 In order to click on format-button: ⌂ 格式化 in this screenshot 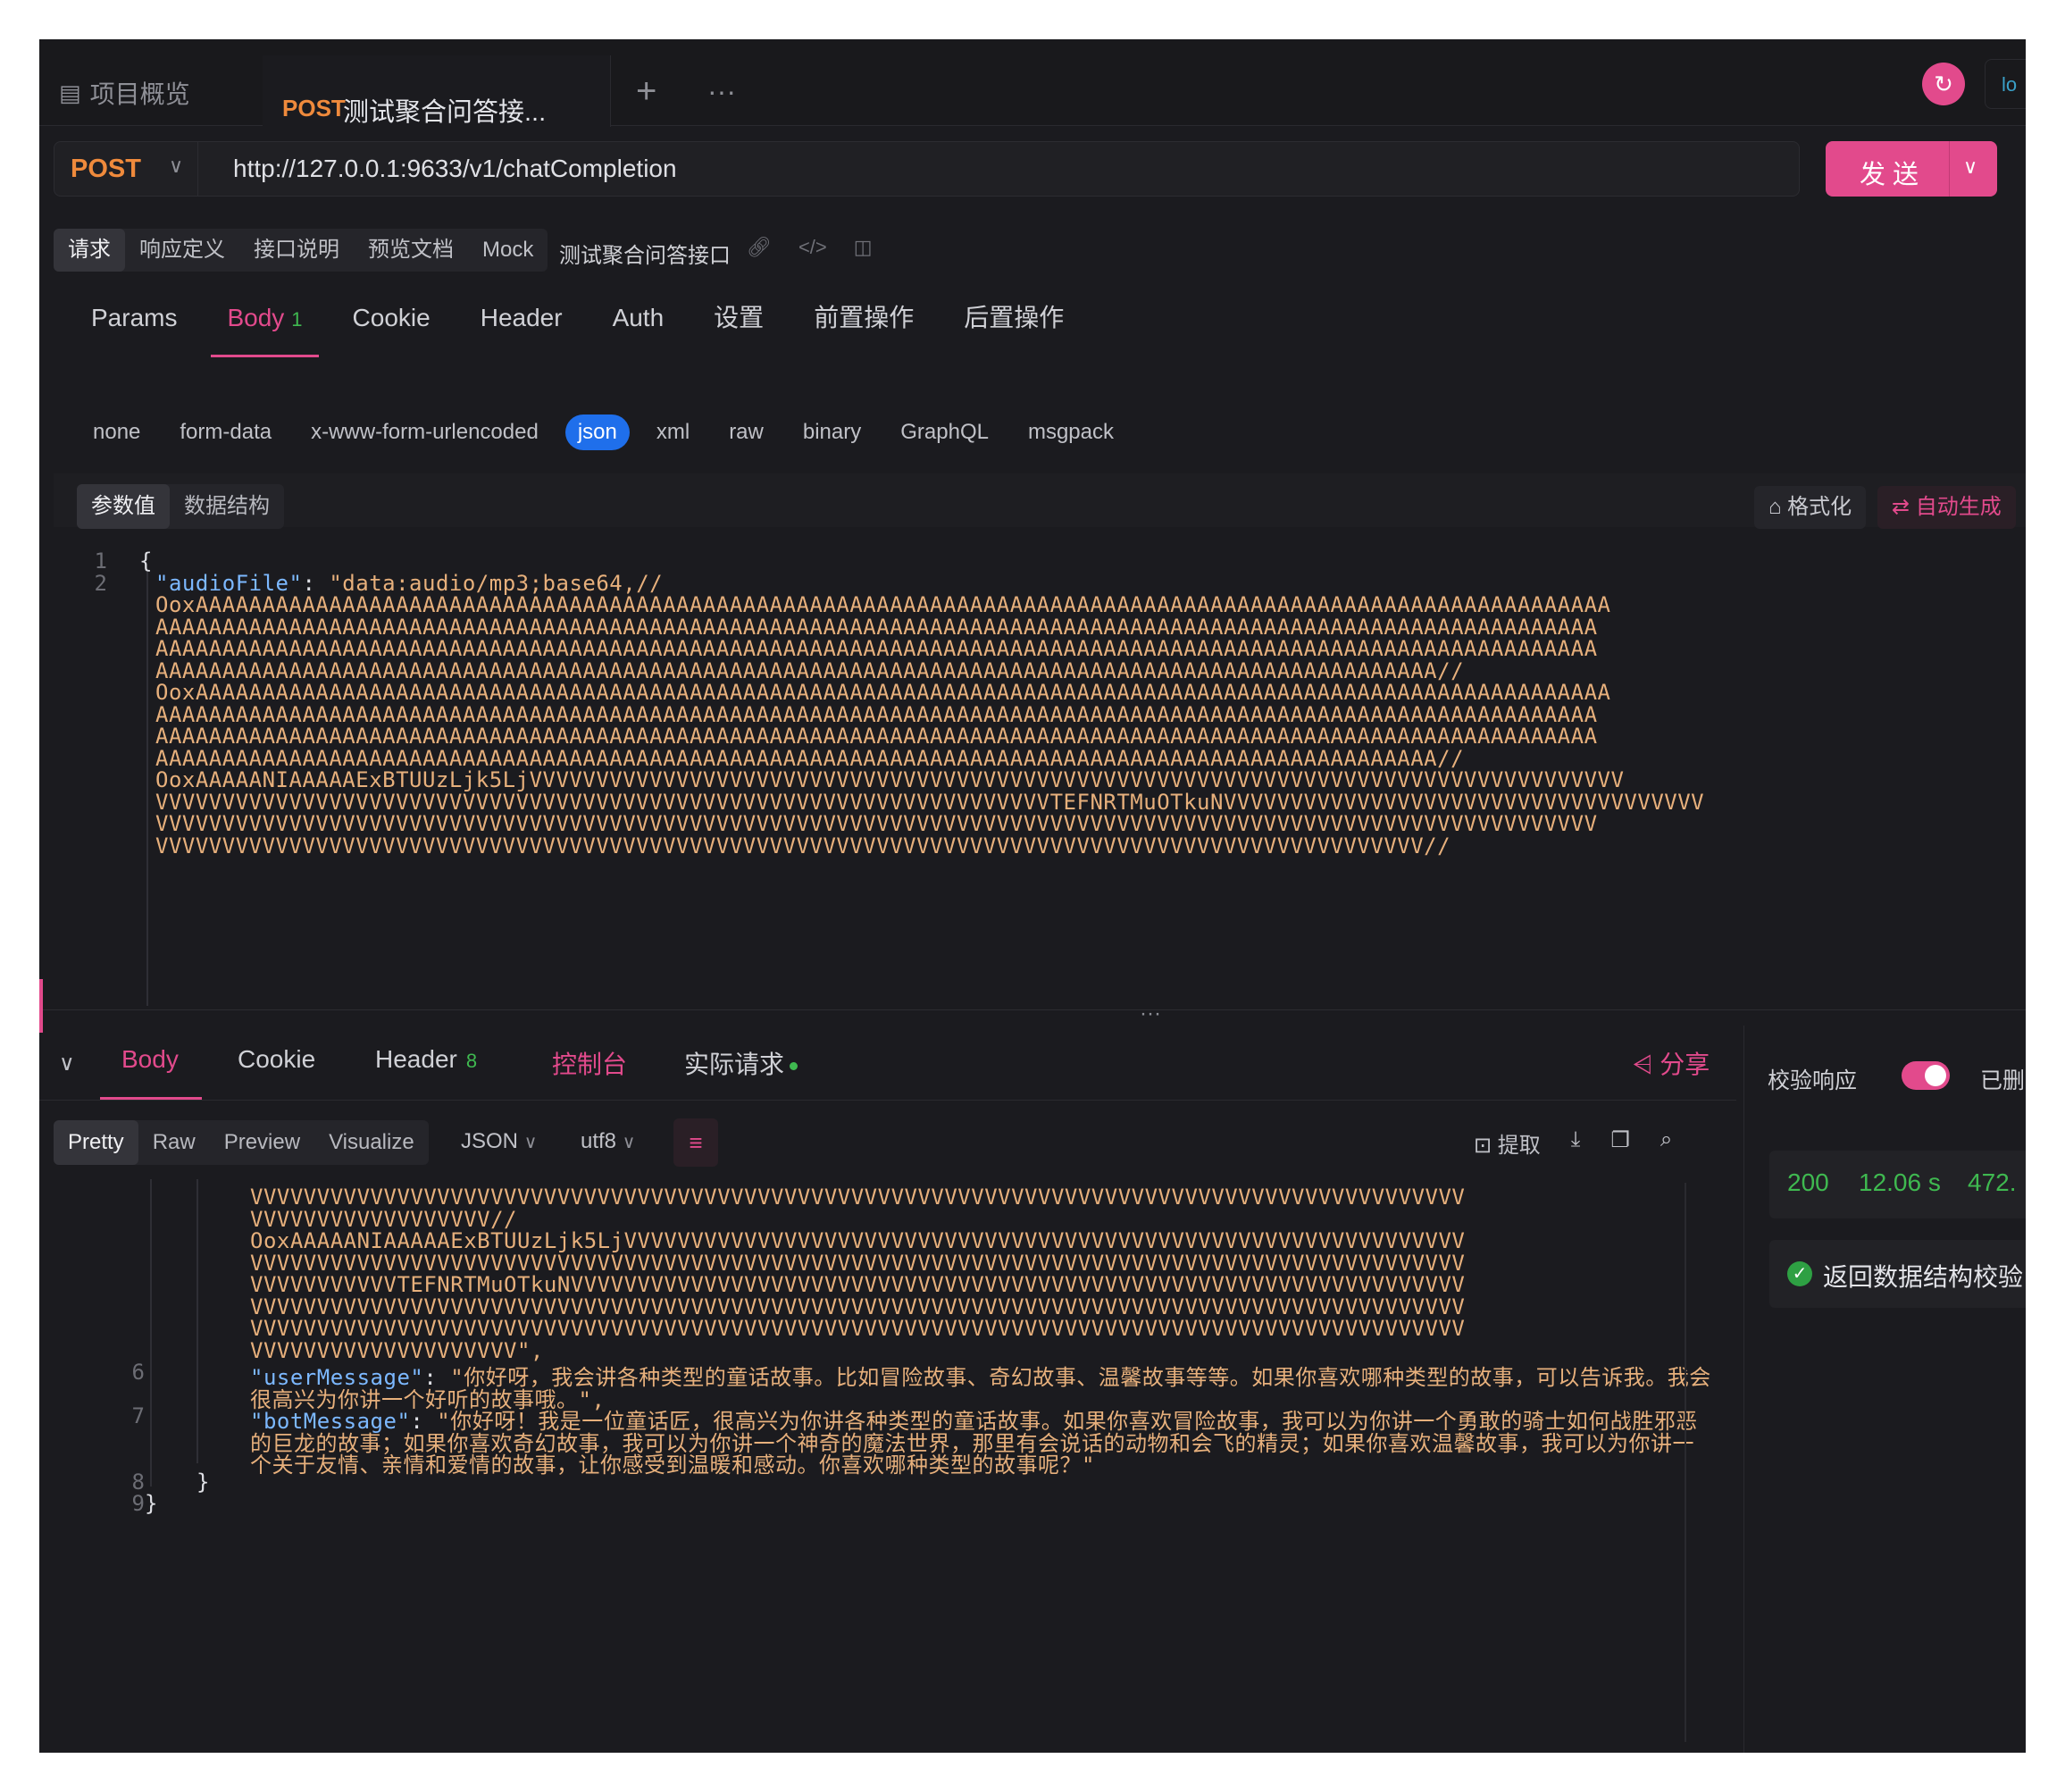, I will do `click(1811, 507)`.